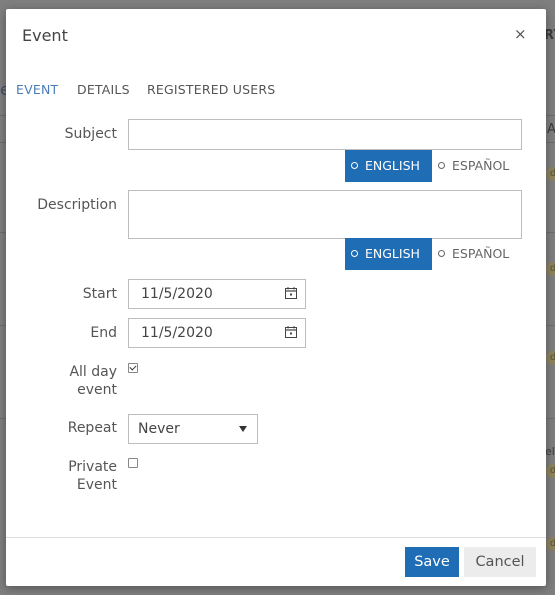  What do you see at coordinates (217, 333) in the screenshot?
I see `end-date-input: 11/5/2020` at bounding box center [217, 333].